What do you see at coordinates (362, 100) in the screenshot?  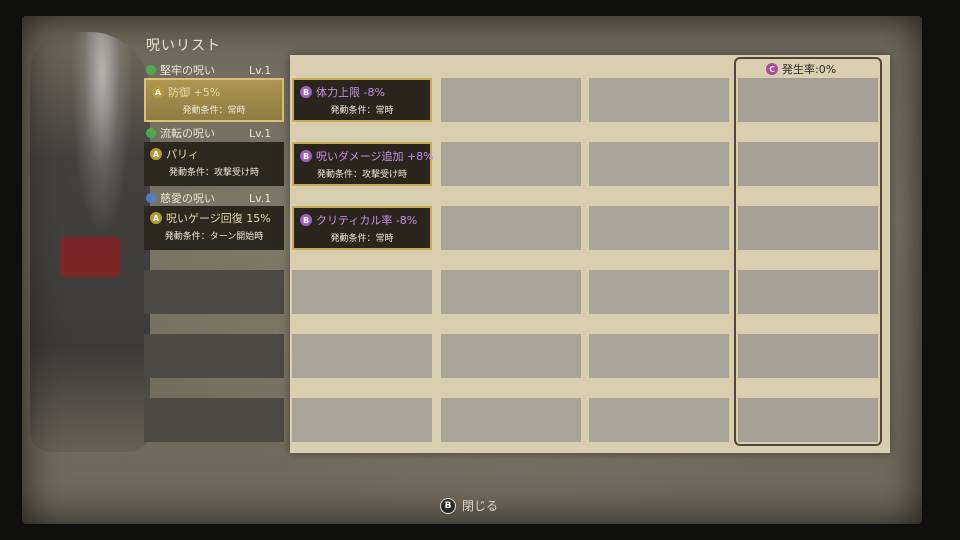 I see `curse-cell: B 体力上限 -8% 発動条件：常時` at bounding box center [362, 100].